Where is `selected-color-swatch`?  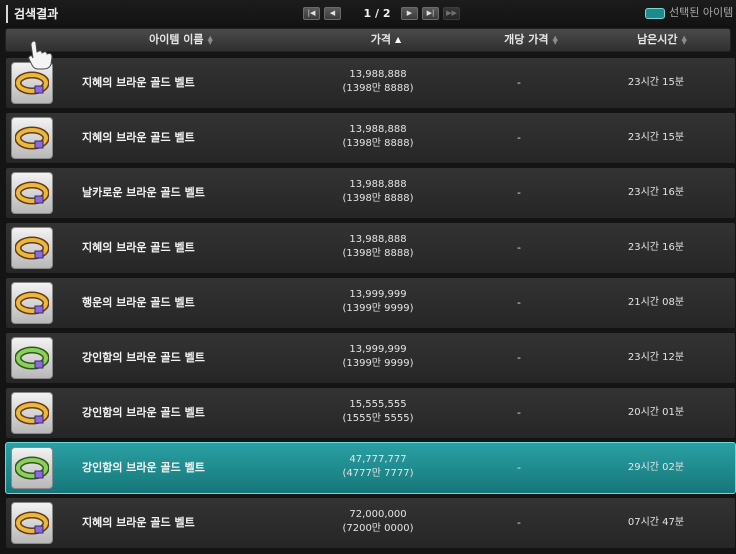
selected-color-swatch is located at coordinates (655, 13).